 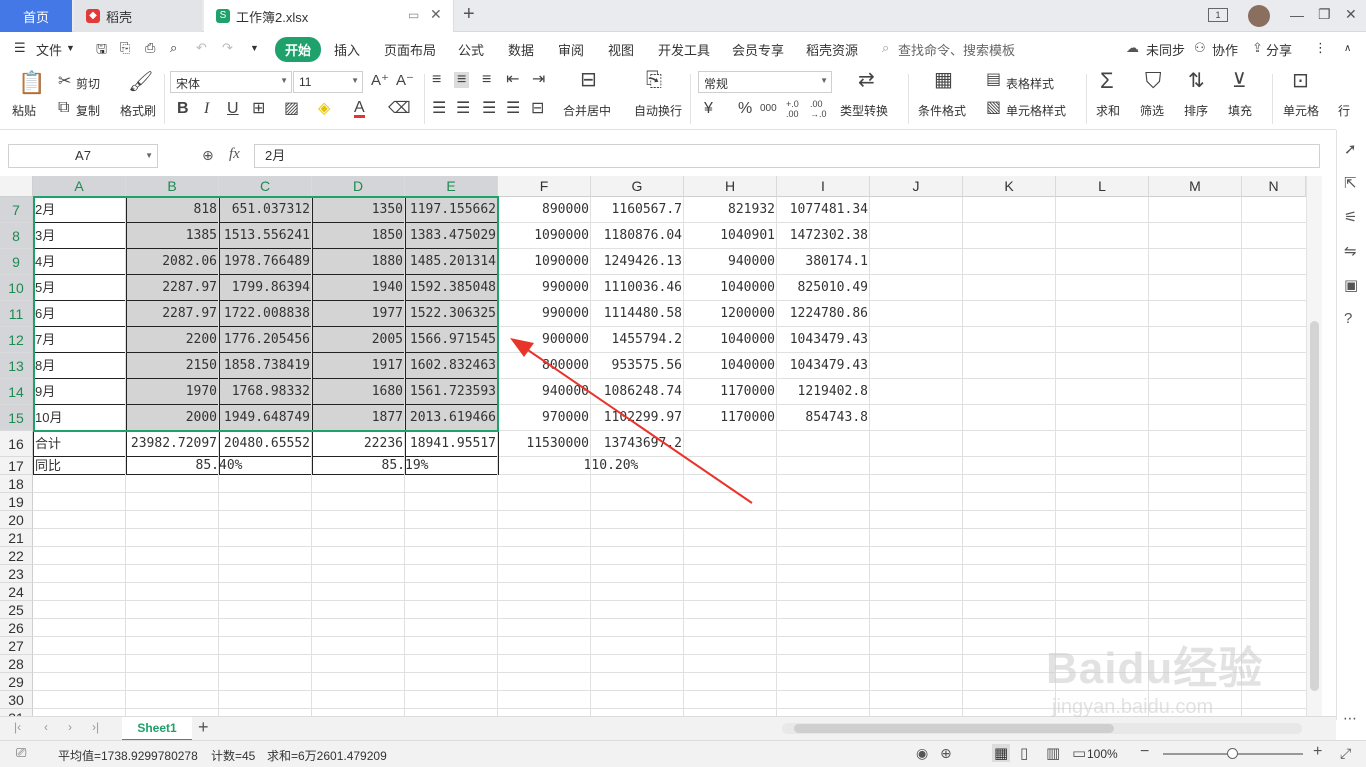 What do you see at coordinates (201, 48) in the screenshot?
I see `undo-icon: ↶` at bounding box center [201, 48].